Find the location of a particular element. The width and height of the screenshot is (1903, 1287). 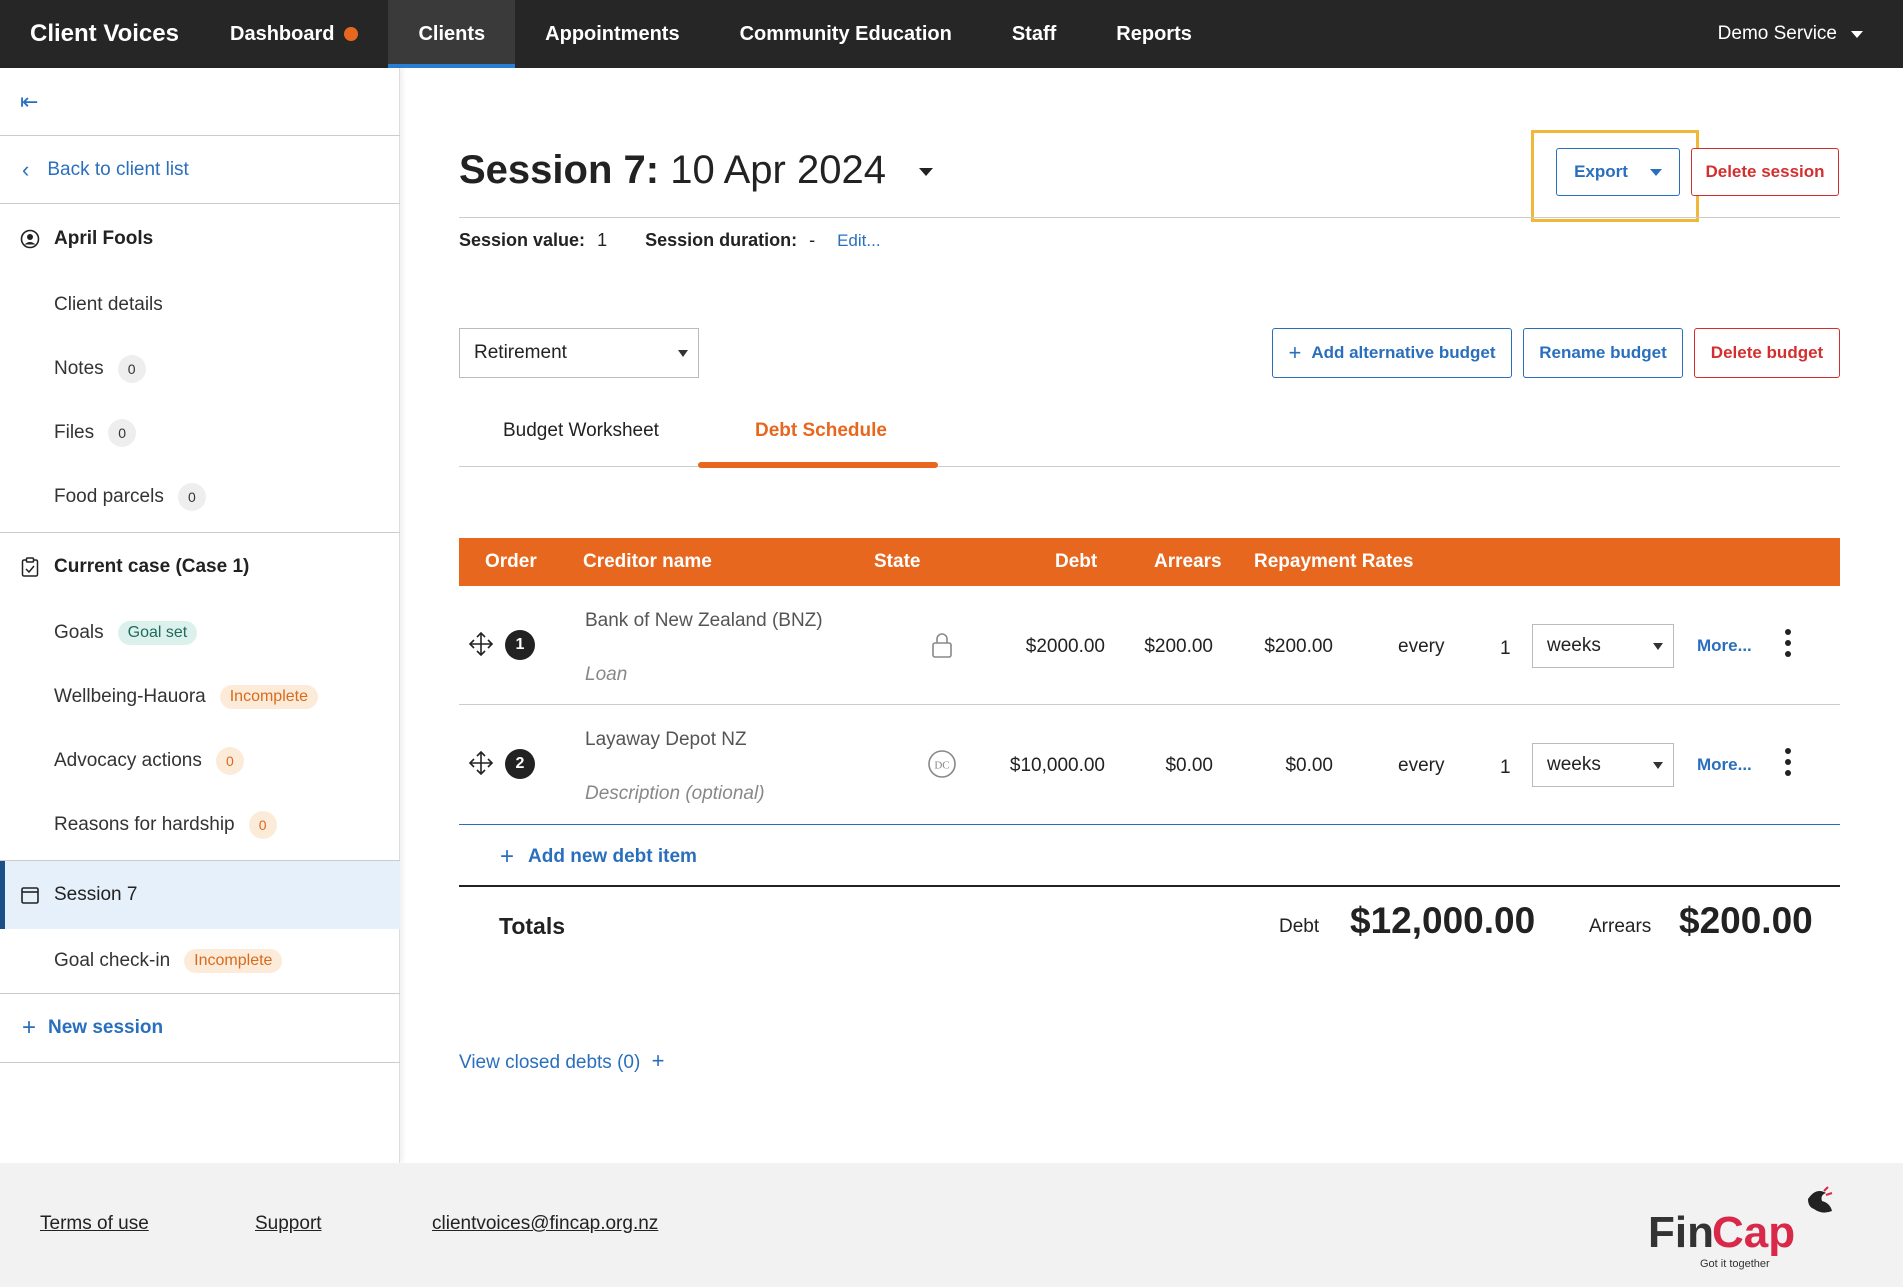

order-badge: 2 is located at coordinates (520, 764).